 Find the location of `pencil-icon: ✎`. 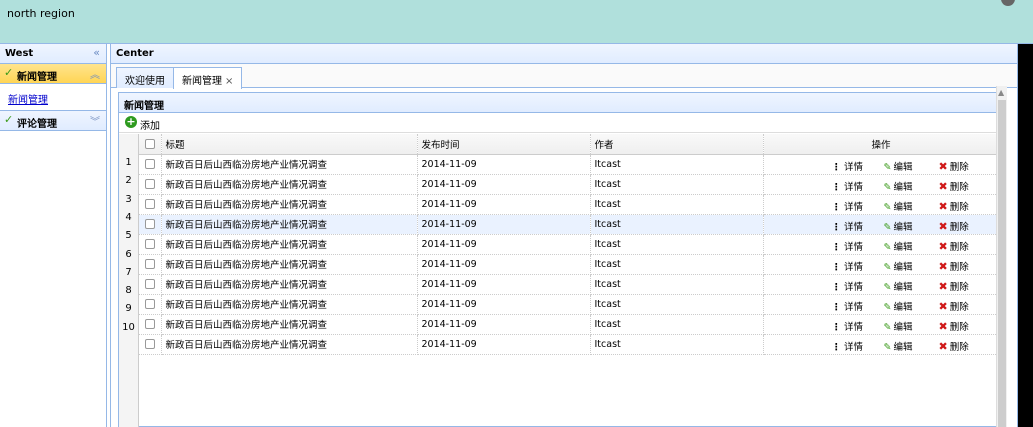

pencil-icon: ✎ is located at coordinates (887, 167).